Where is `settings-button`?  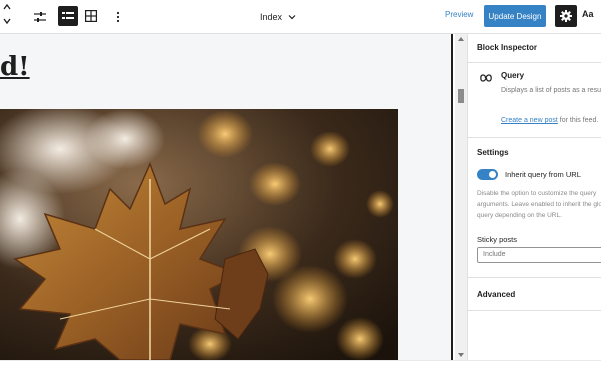
settings-button is located at coordinates (566, 16).